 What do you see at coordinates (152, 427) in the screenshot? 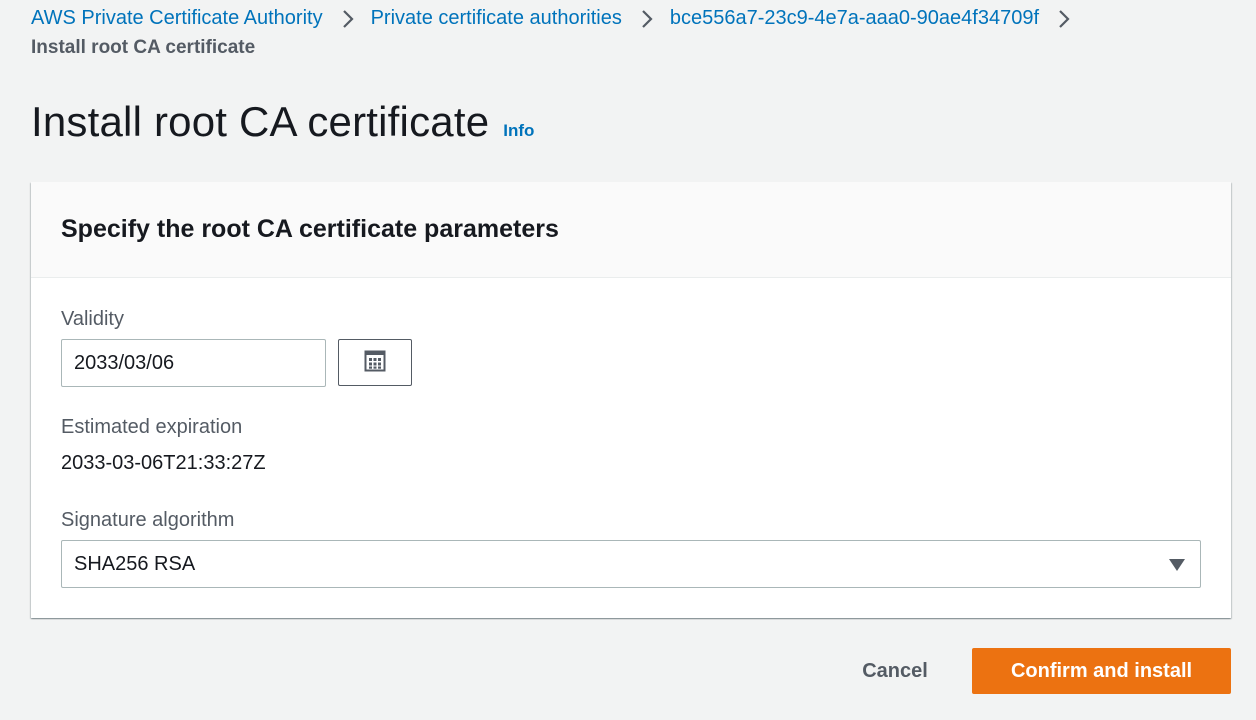
I see `expiration-label: Estimated expiration` at bounding box center [152, 427].